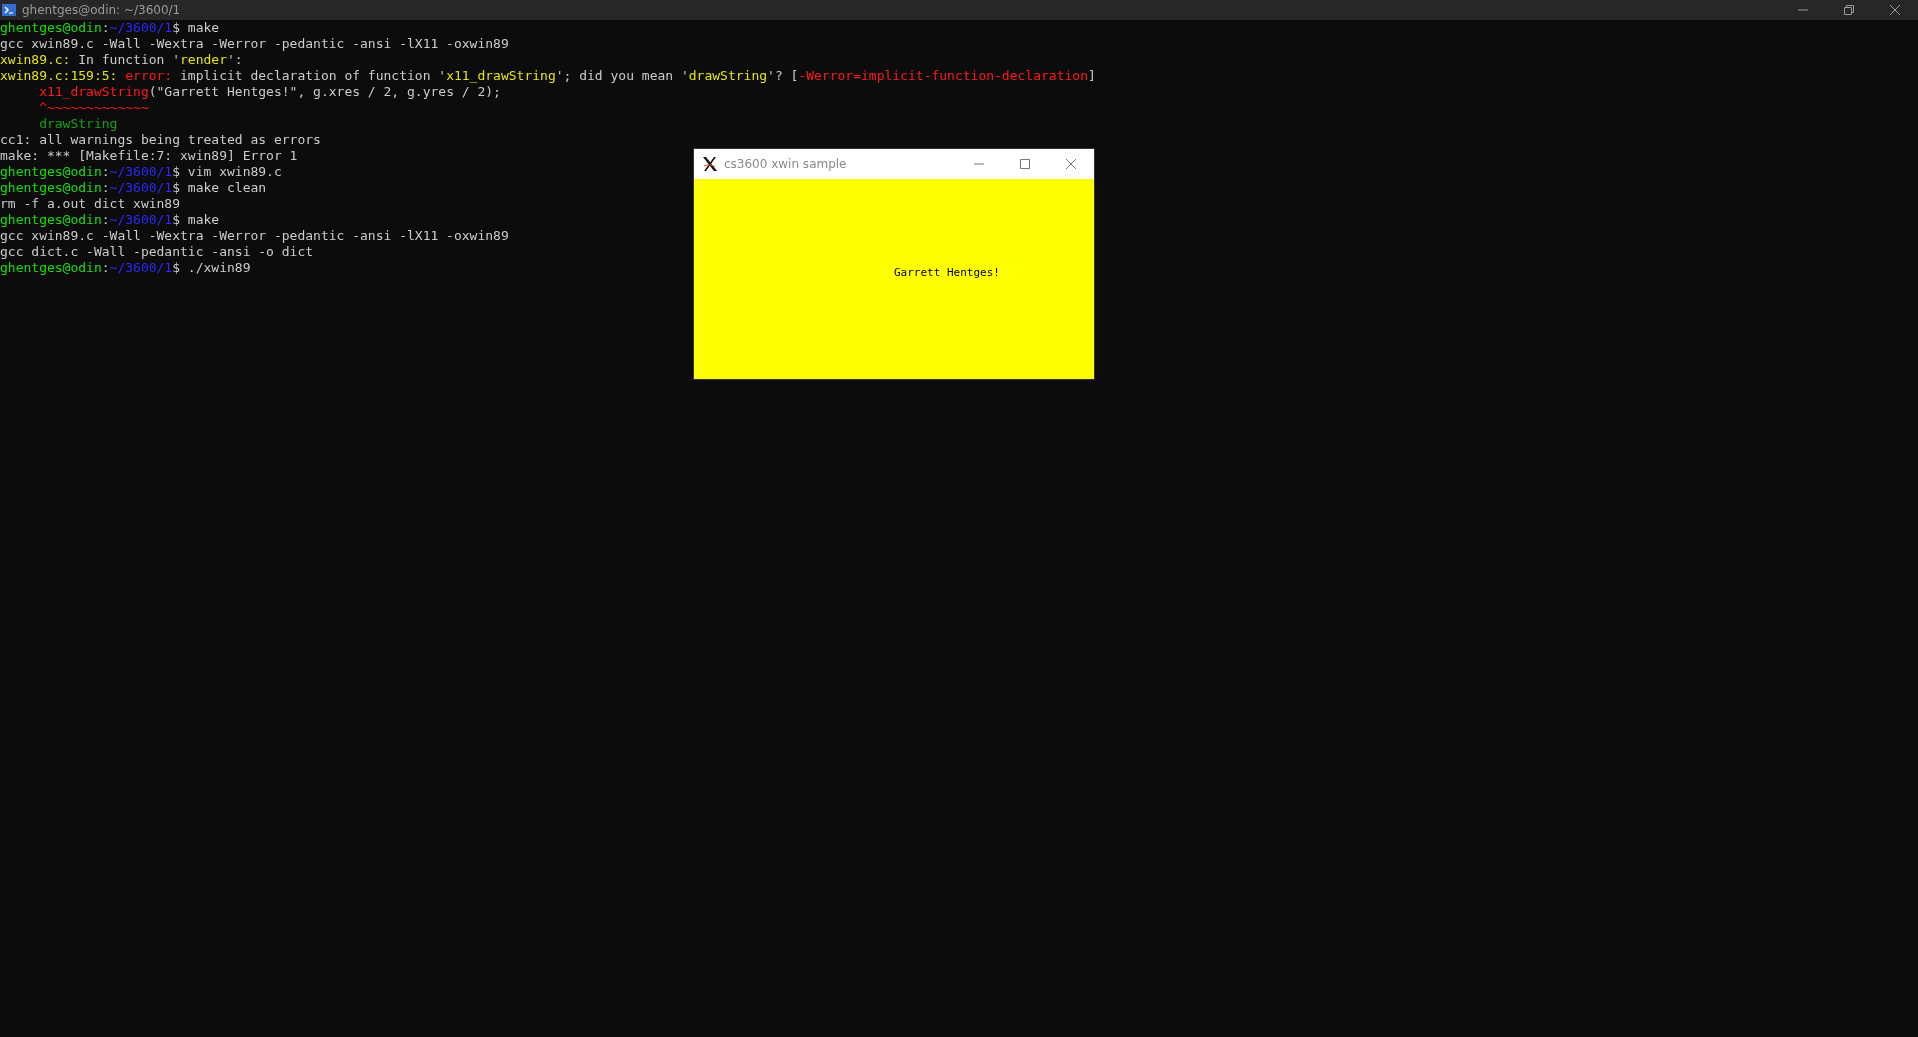 The image size is (1918, 1037). What do you see at coordinates (313, 75) in the screenshot?
I see `terminal-text: implicit declaration of function '` at bounding box center [313, 75].